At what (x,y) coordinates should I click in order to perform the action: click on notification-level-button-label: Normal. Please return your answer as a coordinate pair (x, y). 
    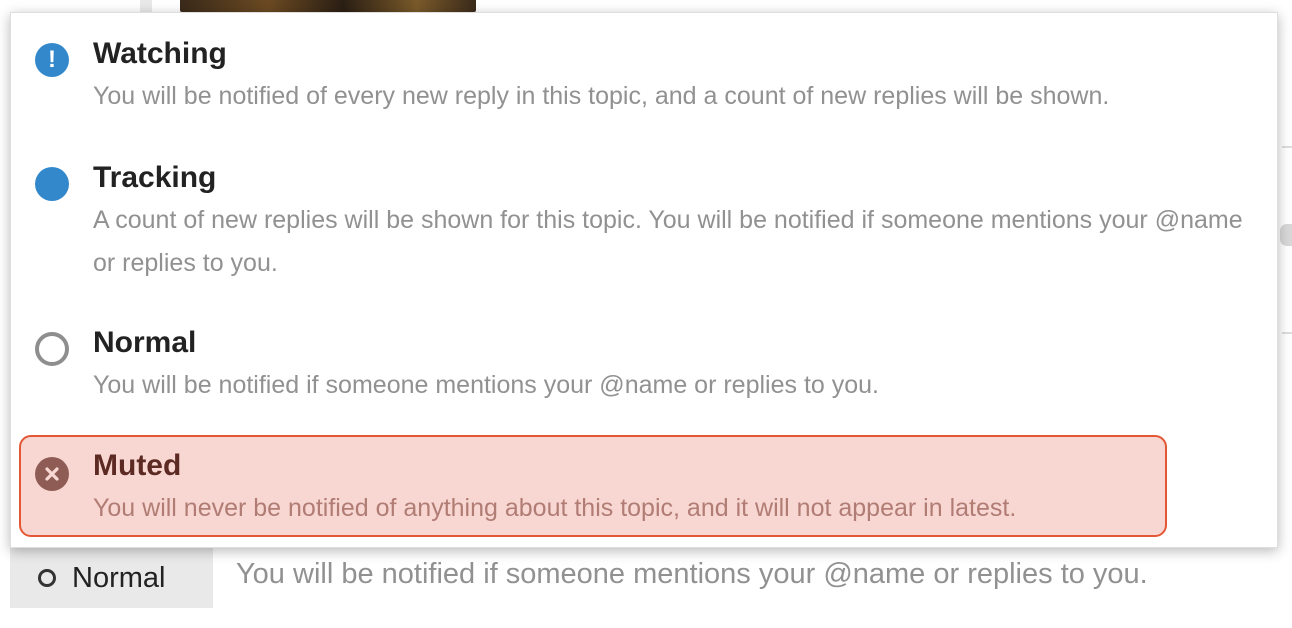
    Looking at the image, I should click on (119, 577).